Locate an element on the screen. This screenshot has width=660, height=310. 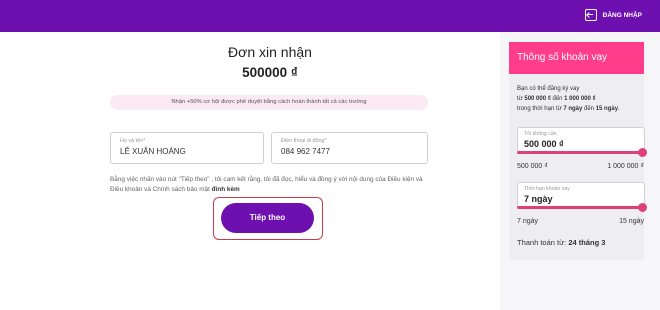
loan-amount-label: Tôi không cần is located at coordinates (540, 134).